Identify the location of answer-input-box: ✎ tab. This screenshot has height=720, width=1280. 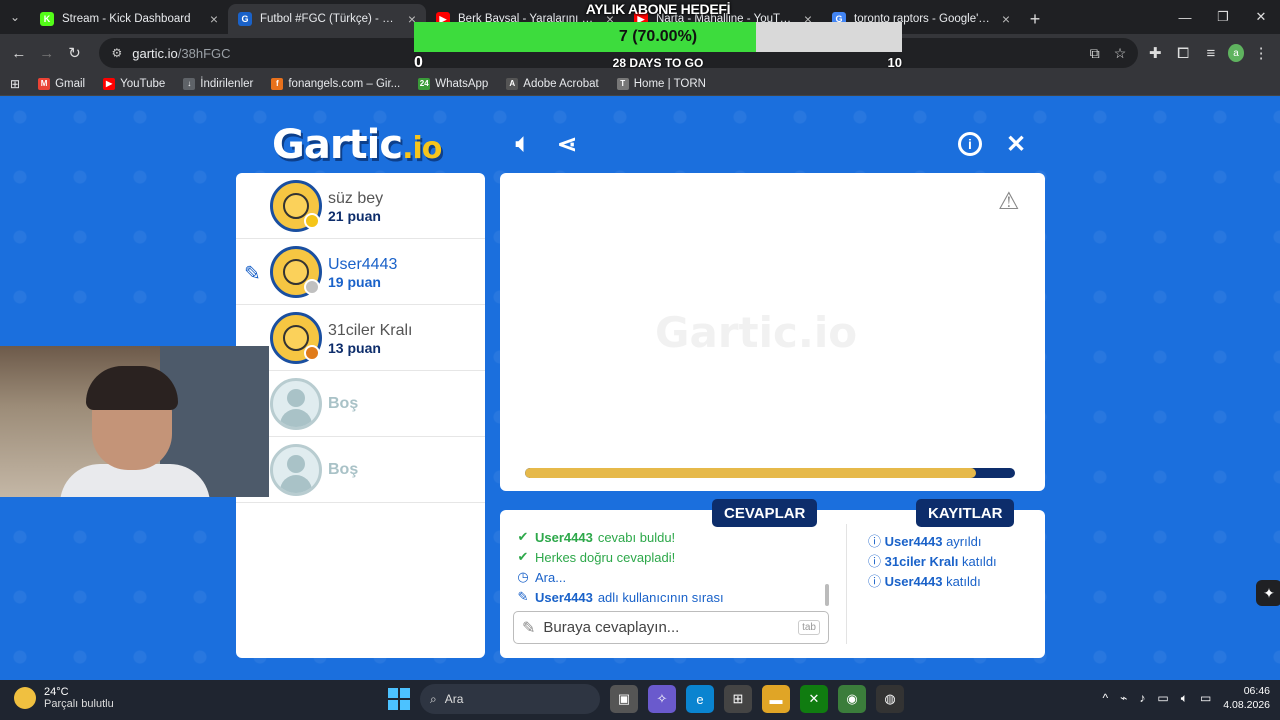
(671, 627).